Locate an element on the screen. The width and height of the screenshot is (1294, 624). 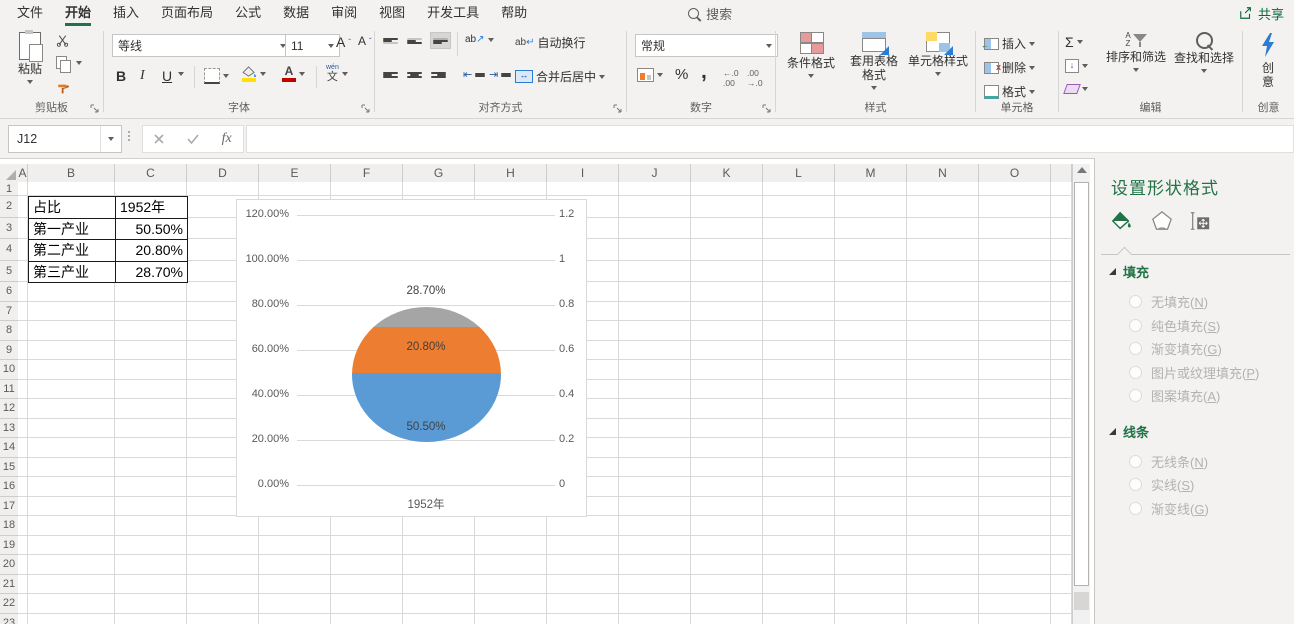
phonetic-guide-button: wén 文 is located at coordinates (337, 73).